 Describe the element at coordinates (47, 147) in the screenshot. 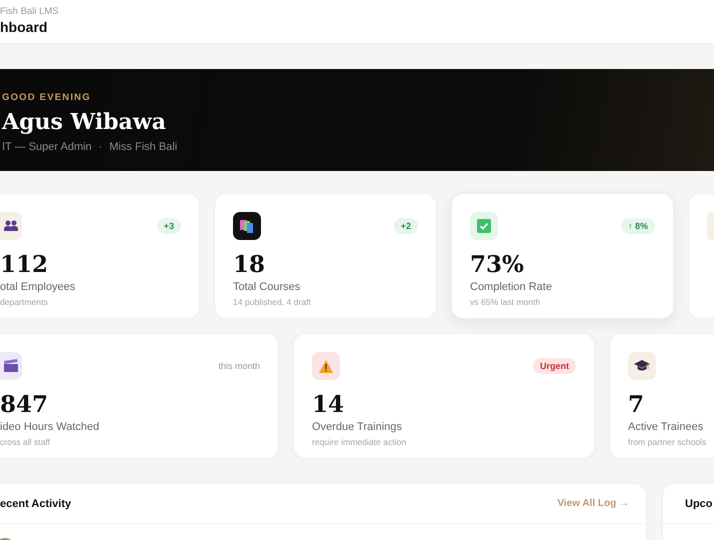

I see `user-role: IT — Super Admin` at that location.